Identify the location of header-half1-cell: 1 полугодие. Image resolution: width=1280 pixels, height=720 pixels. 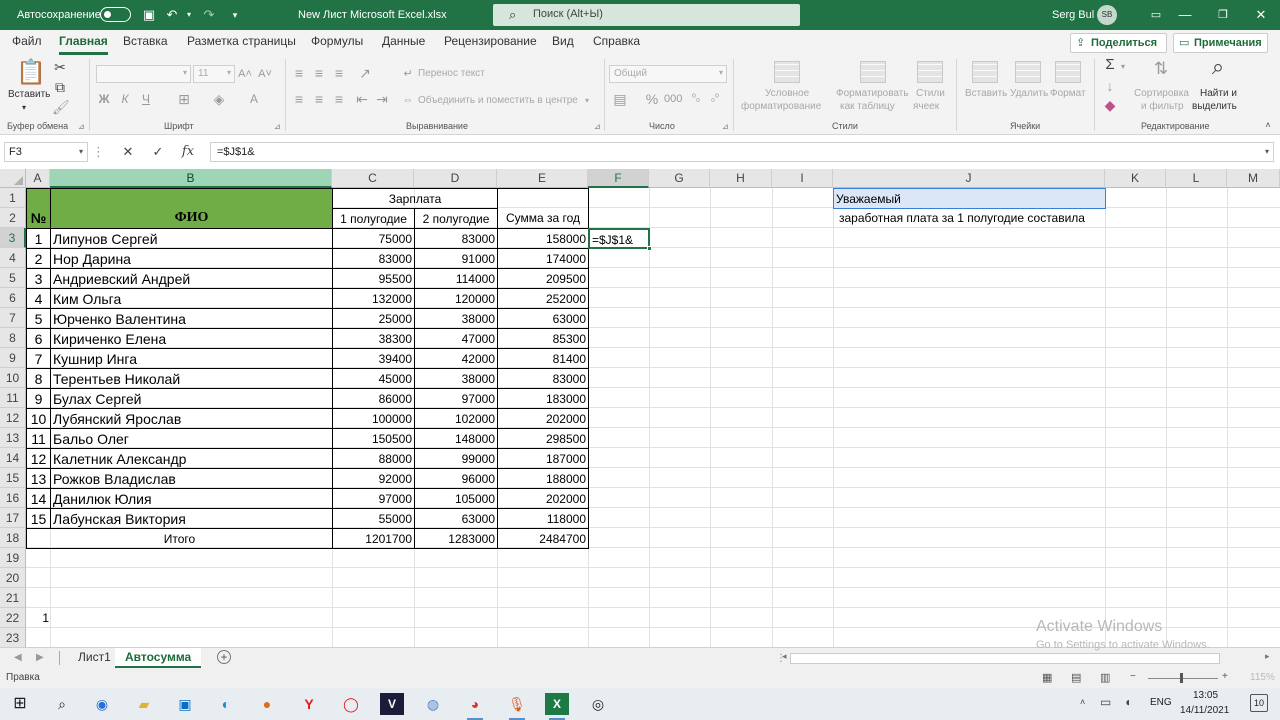
(373, 218).